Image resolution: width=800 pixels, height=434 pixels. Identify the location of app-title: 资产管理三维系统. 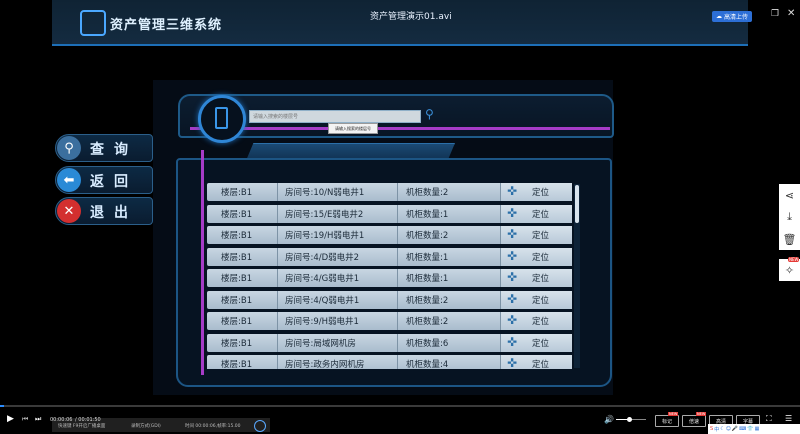
(166, 25).